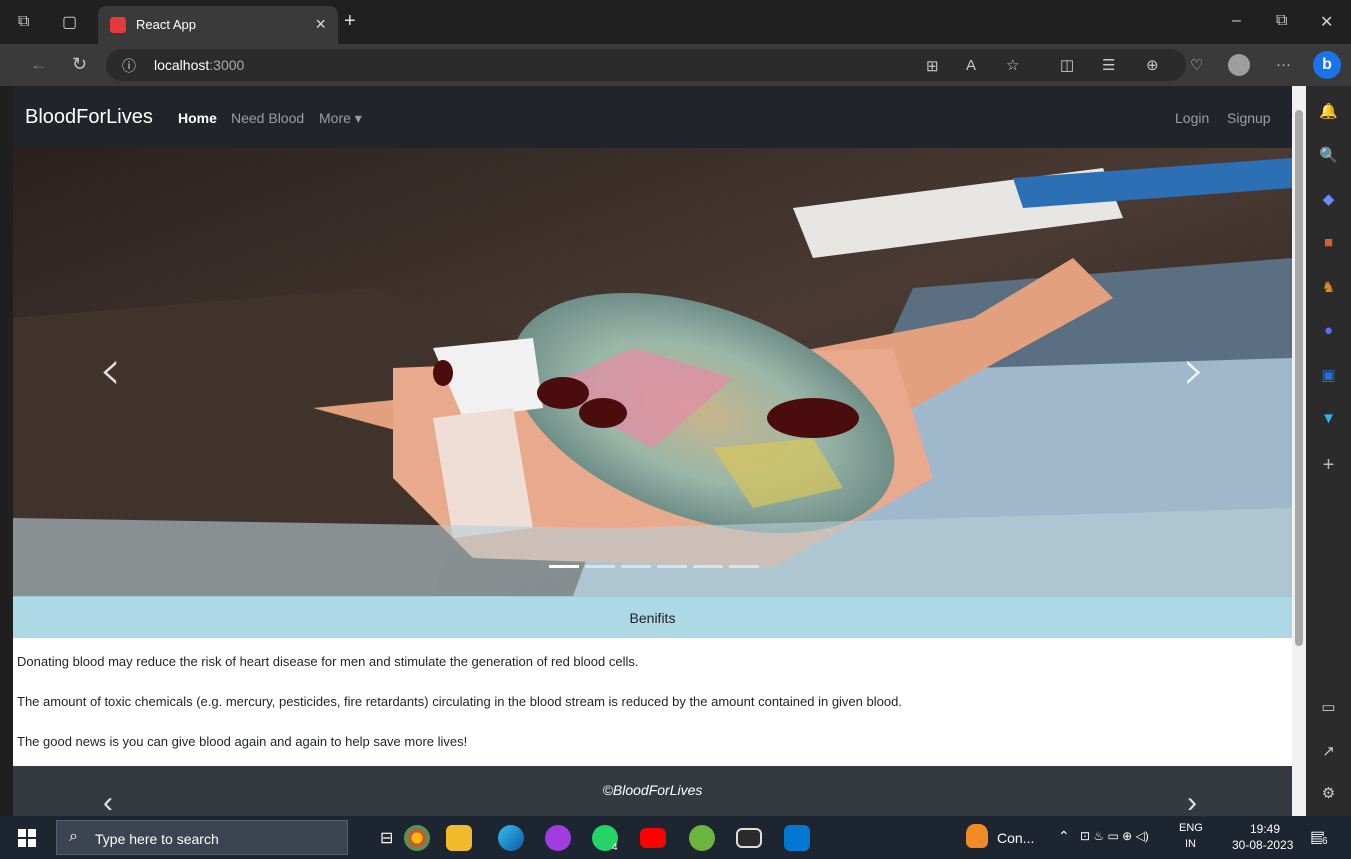 Image resolution: width=1351 pixels, height=859 pixels. What do you see at coordinates (1196, 65) in the screenshot?
I see `browser-essentials-icon: ♡` at bounding box center [1196, 65].